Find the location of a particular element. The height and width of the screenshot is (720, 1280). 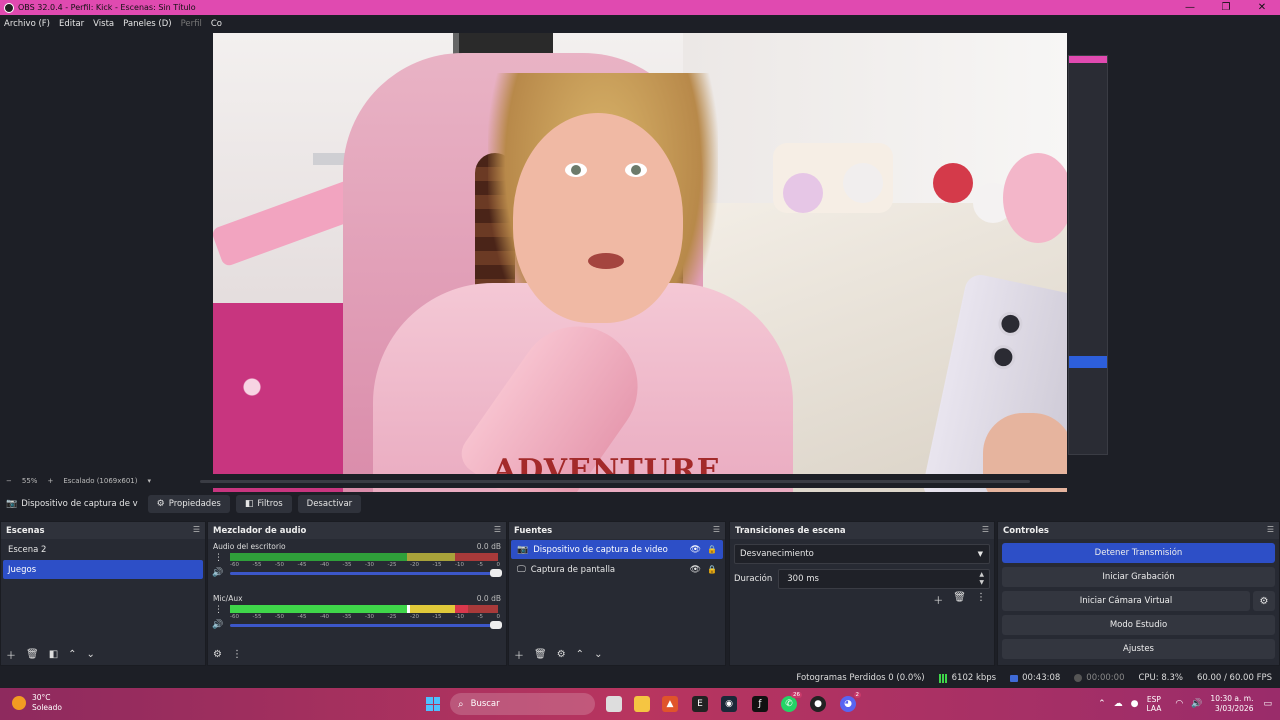

mixer-footer: ⚙ ⋮ is located at coordinates (357, 654).